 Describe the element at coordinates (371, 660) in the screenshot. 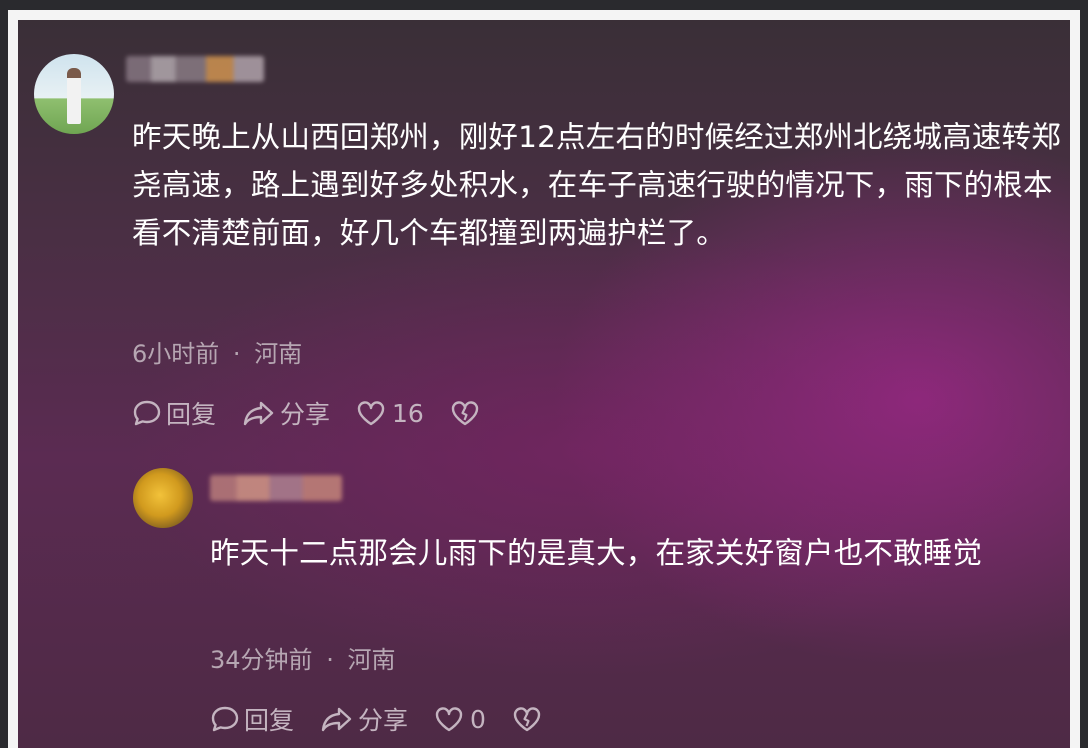

I see `reply-location: 河南` at that location.